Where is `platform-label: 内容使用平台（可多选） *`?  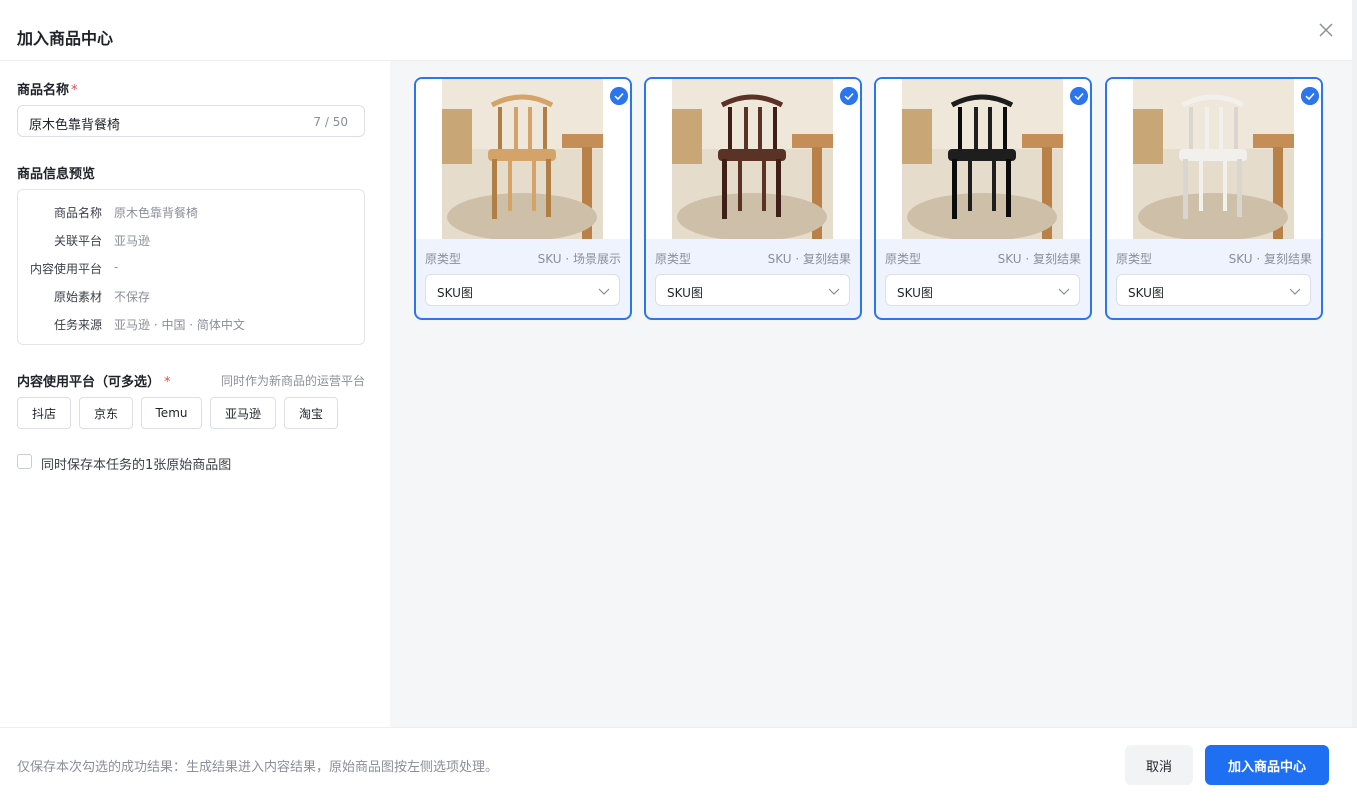
platform-label: 内容使用平台（可多选） * is located at coordinates (94, 382).